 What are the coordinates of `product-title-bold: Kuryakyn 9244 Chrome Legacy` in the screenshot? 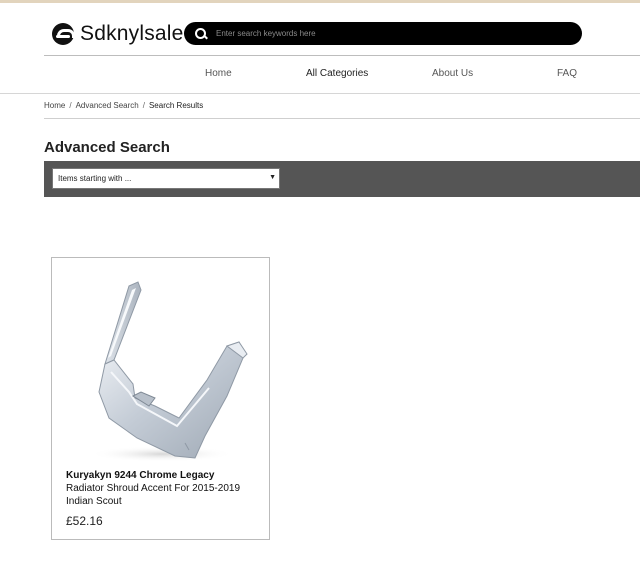 It's located at (140, 475).